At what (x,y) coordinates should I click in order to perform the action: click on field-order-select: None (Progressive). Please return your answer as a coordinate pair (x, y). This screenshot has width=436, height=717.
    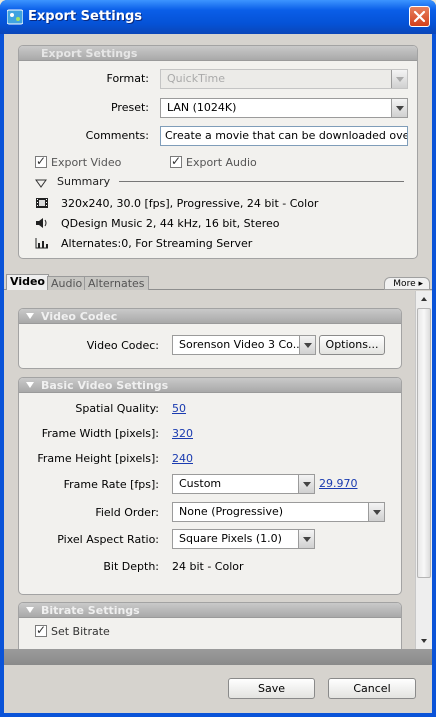
    Looking at the image, I should click on (278, 512).